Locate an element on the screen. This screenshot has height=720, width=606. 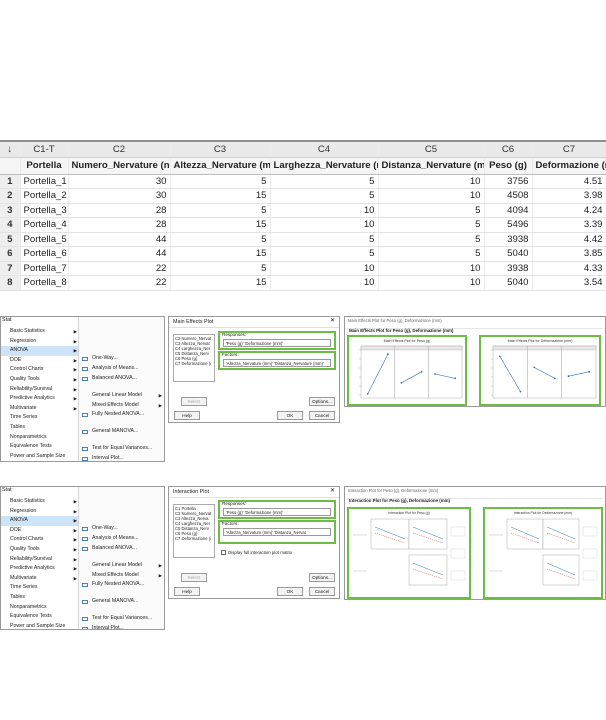
menu-item: Equivalence Tests is located at coordinates (39, 447).